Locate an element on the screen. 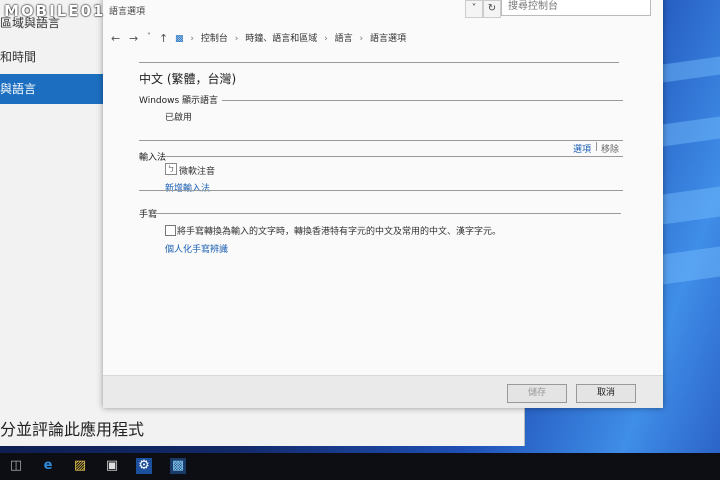  search-input: 搜尋控制台 is located at coordinates (576, 8).